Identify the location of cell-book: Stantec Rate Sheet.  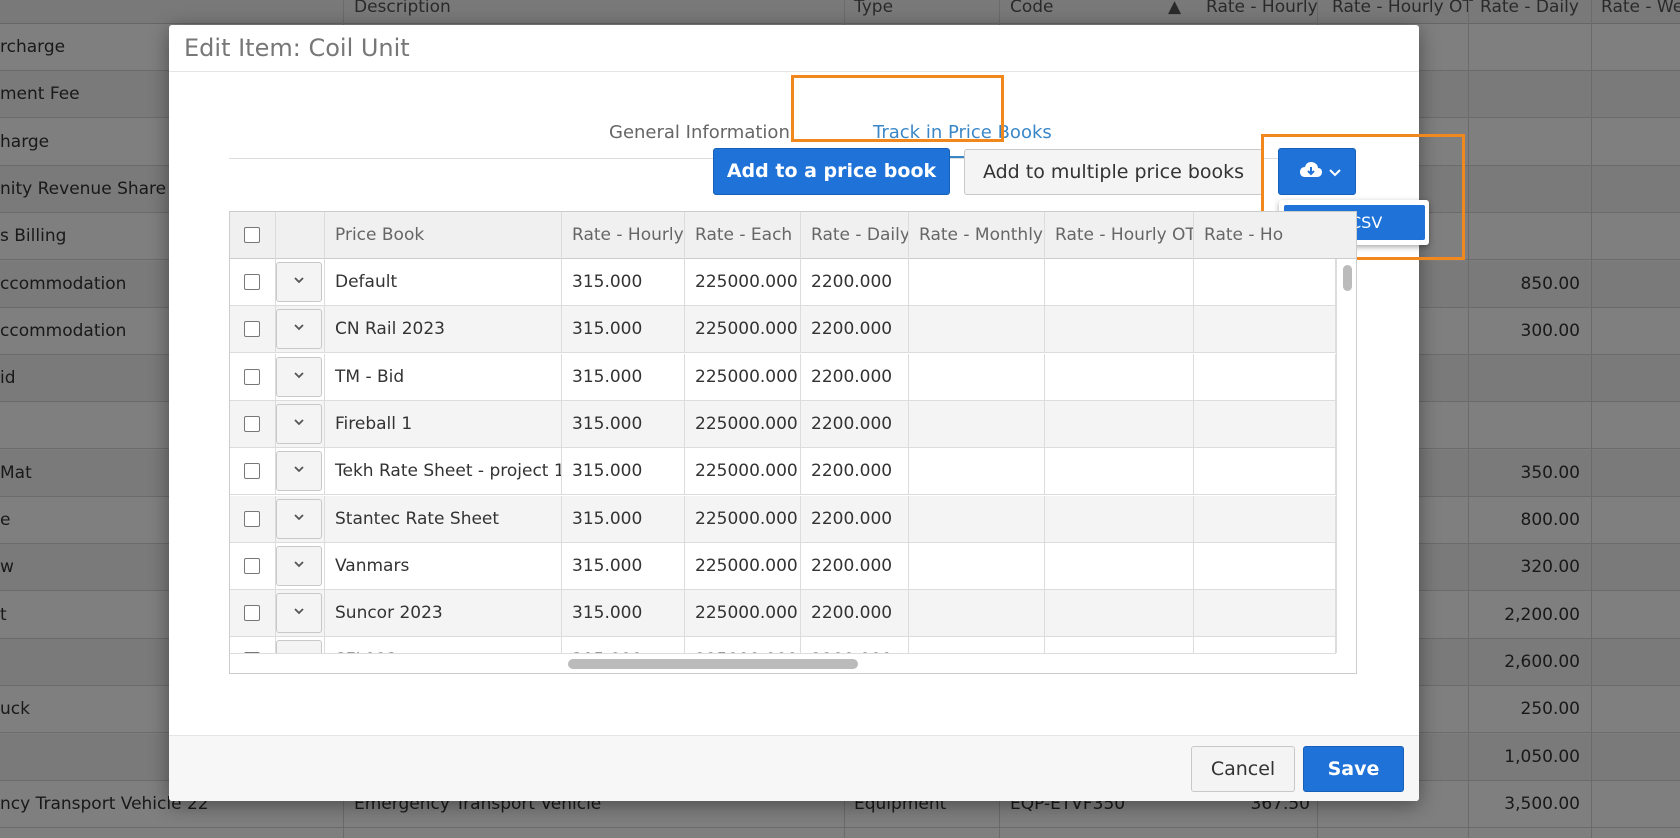
(443, 519).